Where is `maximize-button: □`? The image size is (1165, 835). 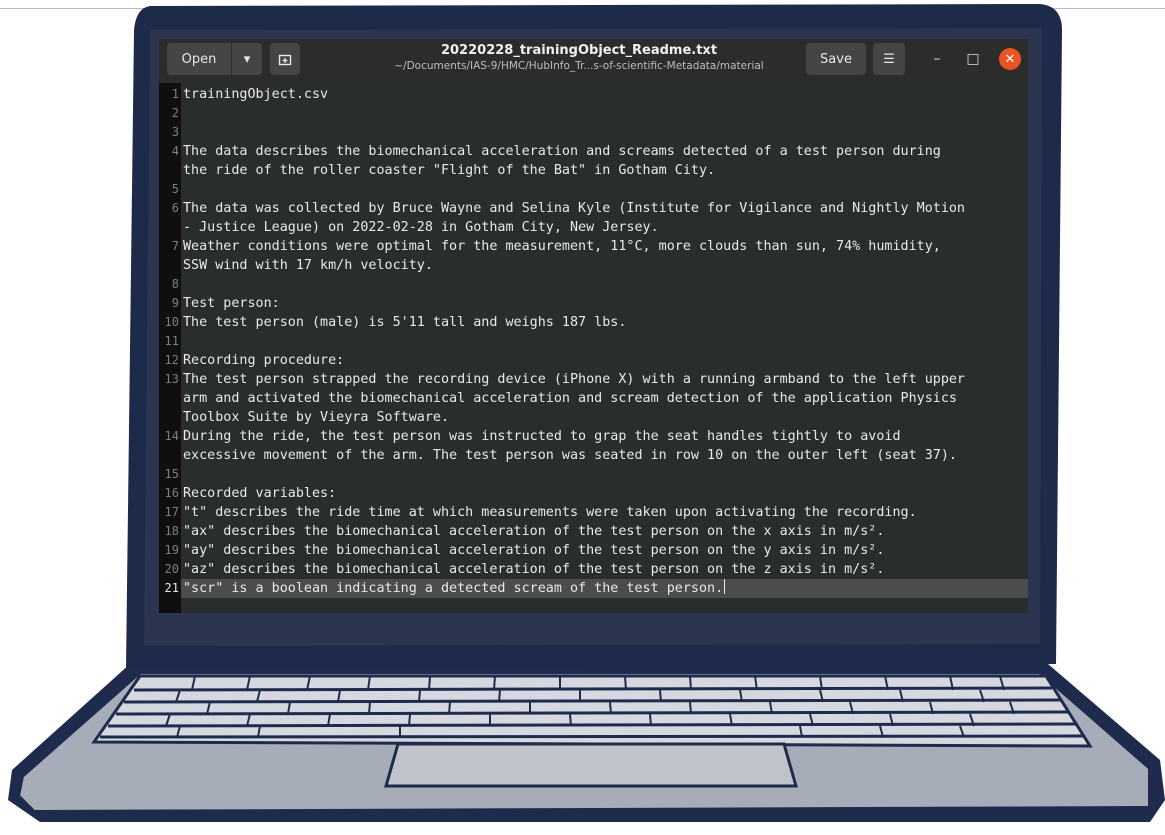 maximize-button: □ is located at coordinates (973, 59).